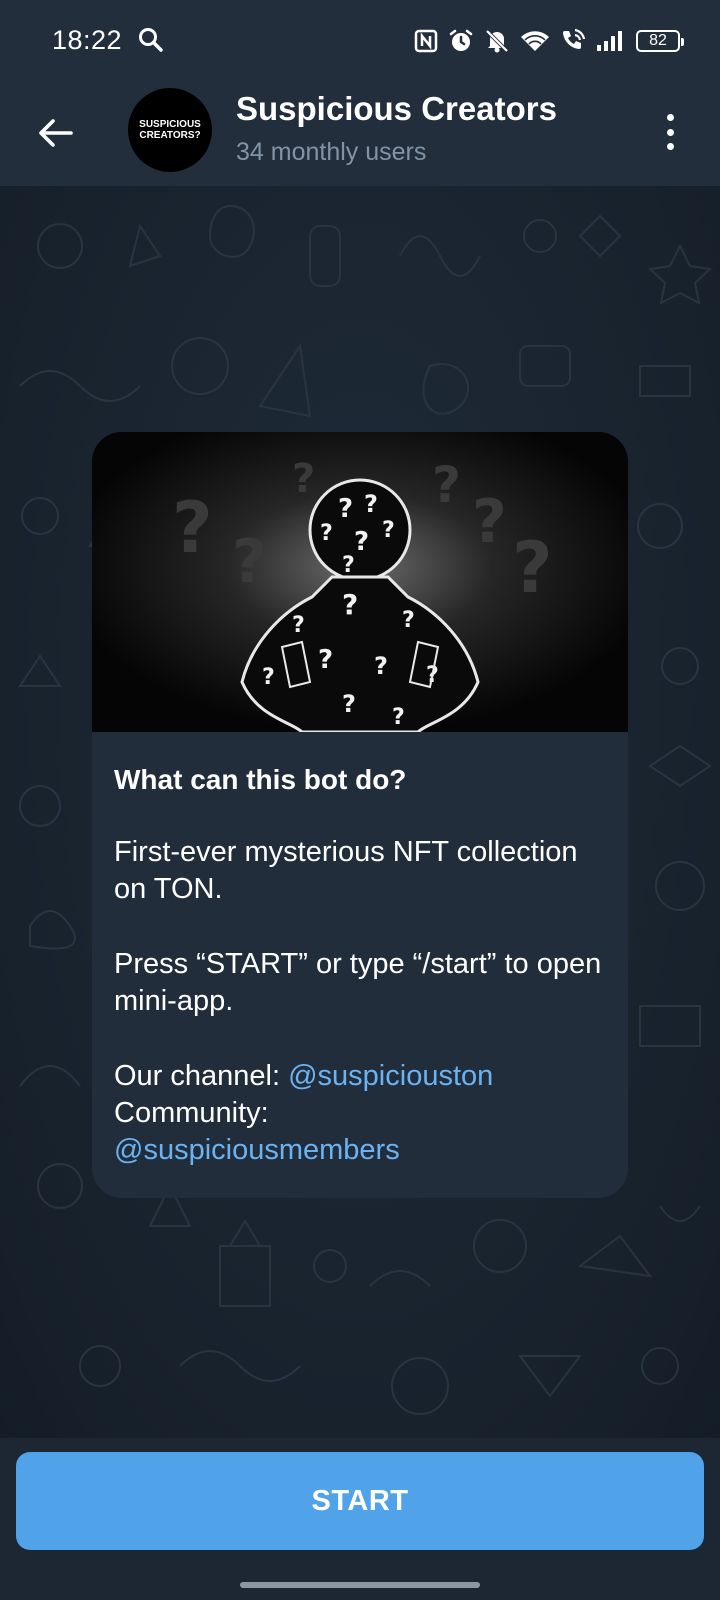 The image size is (720, 1600). Describe the element at coordinates (260, 779) in the screenshot. I see `card-heading: What can this bot do?` at that location.